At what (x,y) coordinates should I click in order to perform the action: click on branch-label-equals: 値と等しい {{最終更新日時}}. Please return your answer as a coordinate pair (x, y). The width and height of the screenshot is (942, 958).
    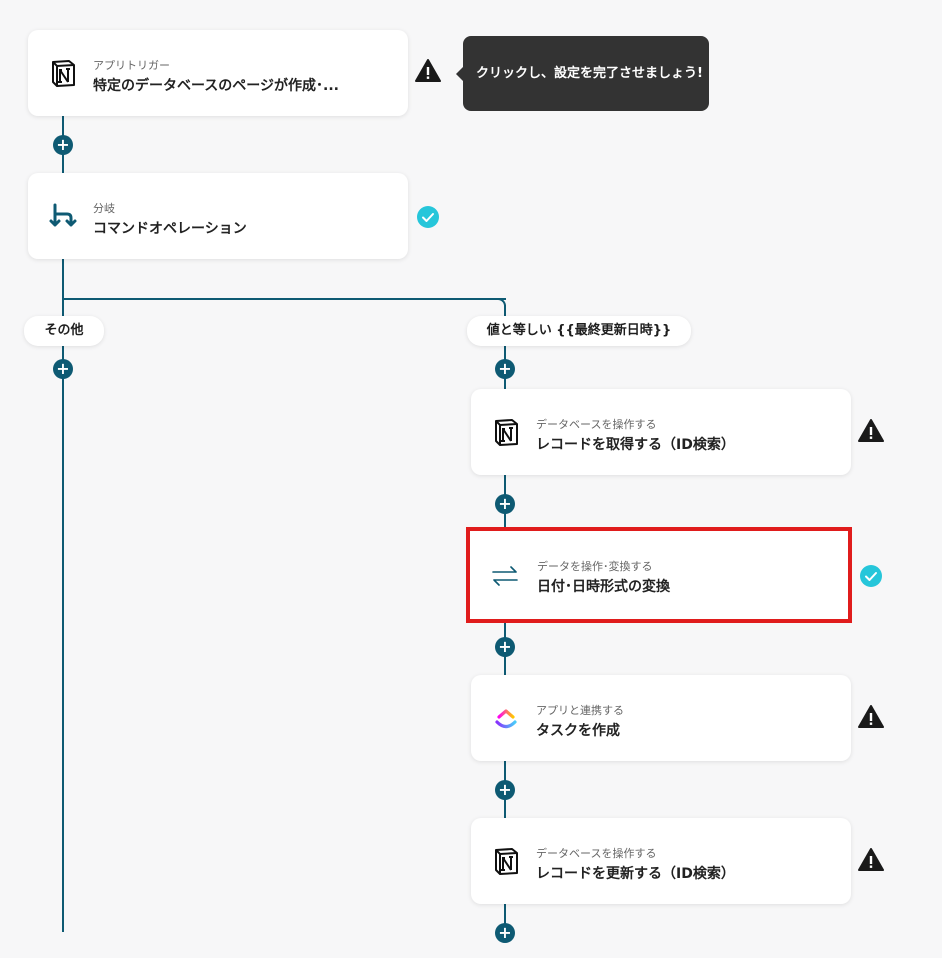
    Looking at the image, I should click on (579, 331).